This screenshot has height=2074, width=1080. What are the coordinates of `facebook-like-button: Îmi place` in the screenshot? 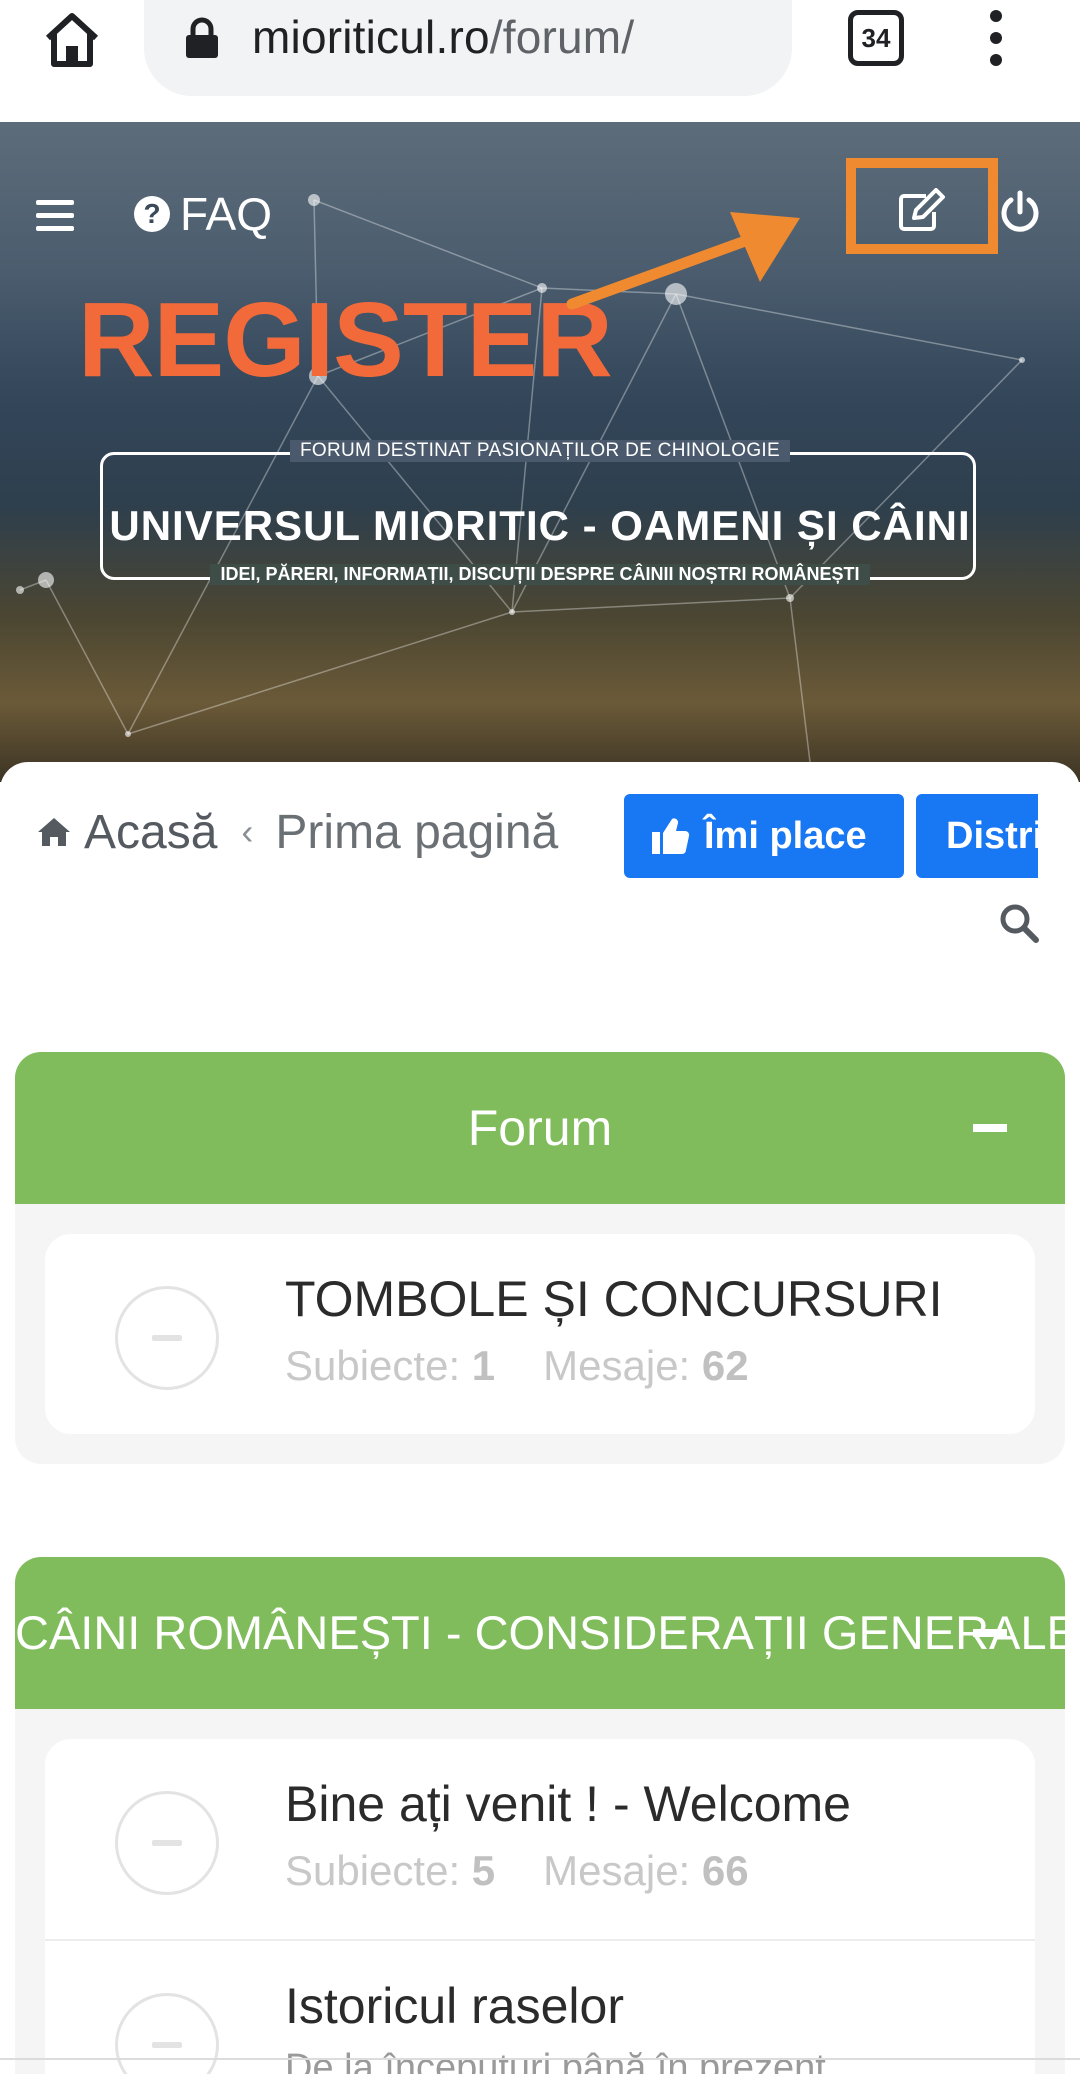 It's located at (764, 836).